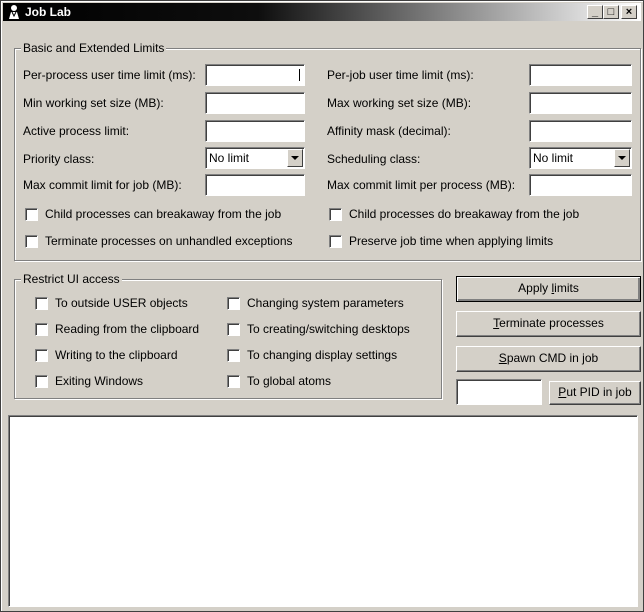 Image resolution: width=644 pixels, height=612 pixels. I want to click on spawn-cmd-button: Spawn CMD in job, so click(548, 359).